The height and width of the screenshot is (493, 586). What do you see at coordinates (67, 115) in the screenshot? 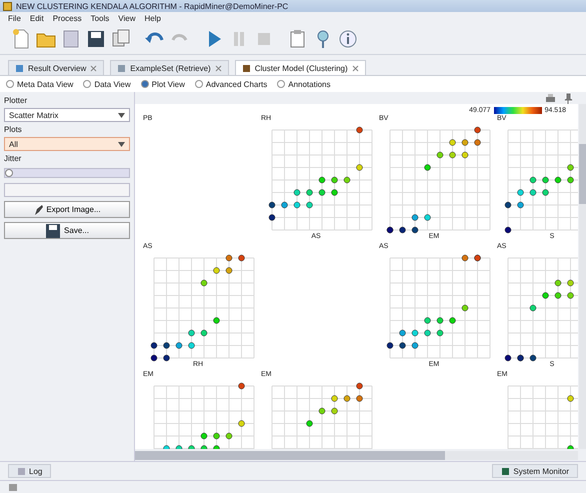
I see `plotter-dropdown: Scatter Matrix` at bounding box center [67, 115].